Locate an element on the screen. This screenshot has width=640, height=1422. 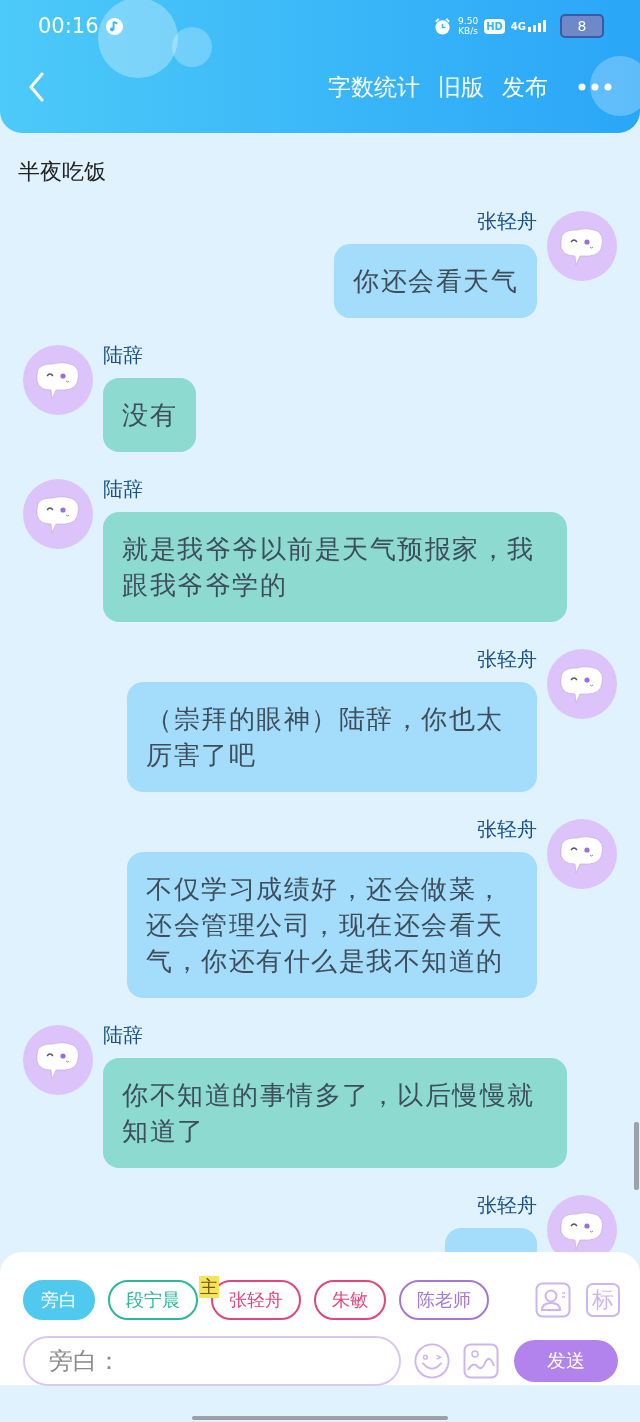
message-bubble: 没有 is located at coordinates (149, 415).